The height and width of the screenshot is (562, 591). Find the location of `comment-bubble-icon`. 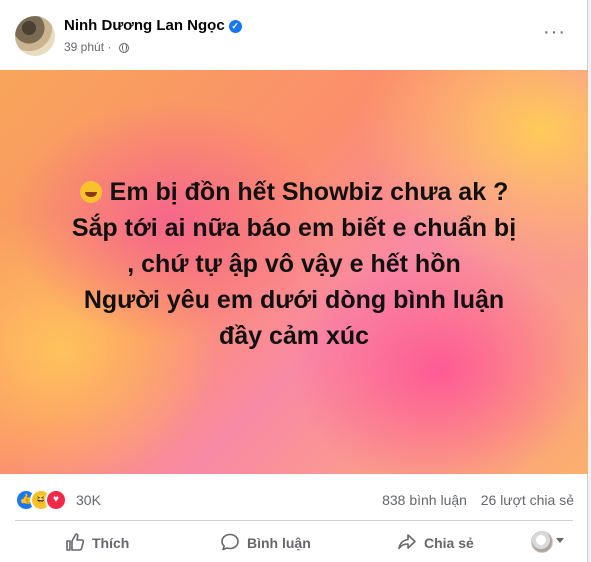

comment-bubble-icon is located at coordinates (230, 542).